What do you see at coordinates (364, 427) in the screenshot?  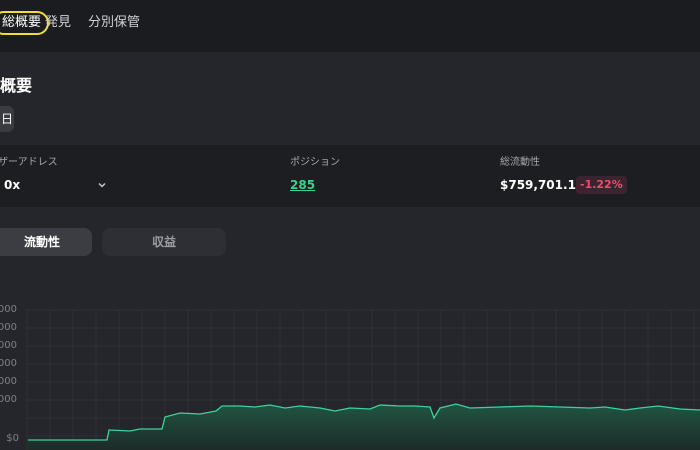 I see `chart-area` at bounding box center [364, 427].